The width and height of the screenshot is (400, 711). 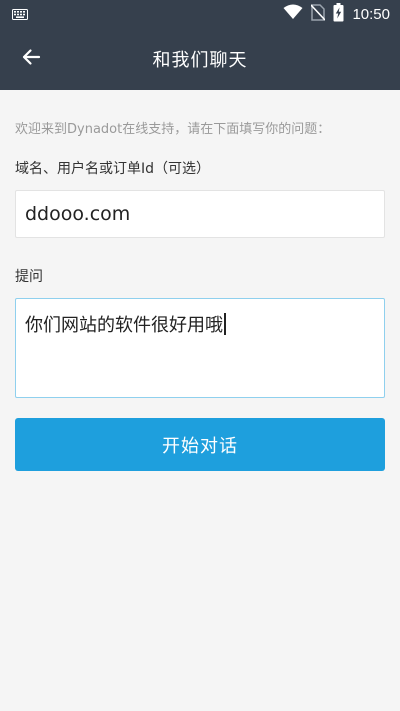 I want to click on page-title: 和我们聊天, so click(x=200, y=60).